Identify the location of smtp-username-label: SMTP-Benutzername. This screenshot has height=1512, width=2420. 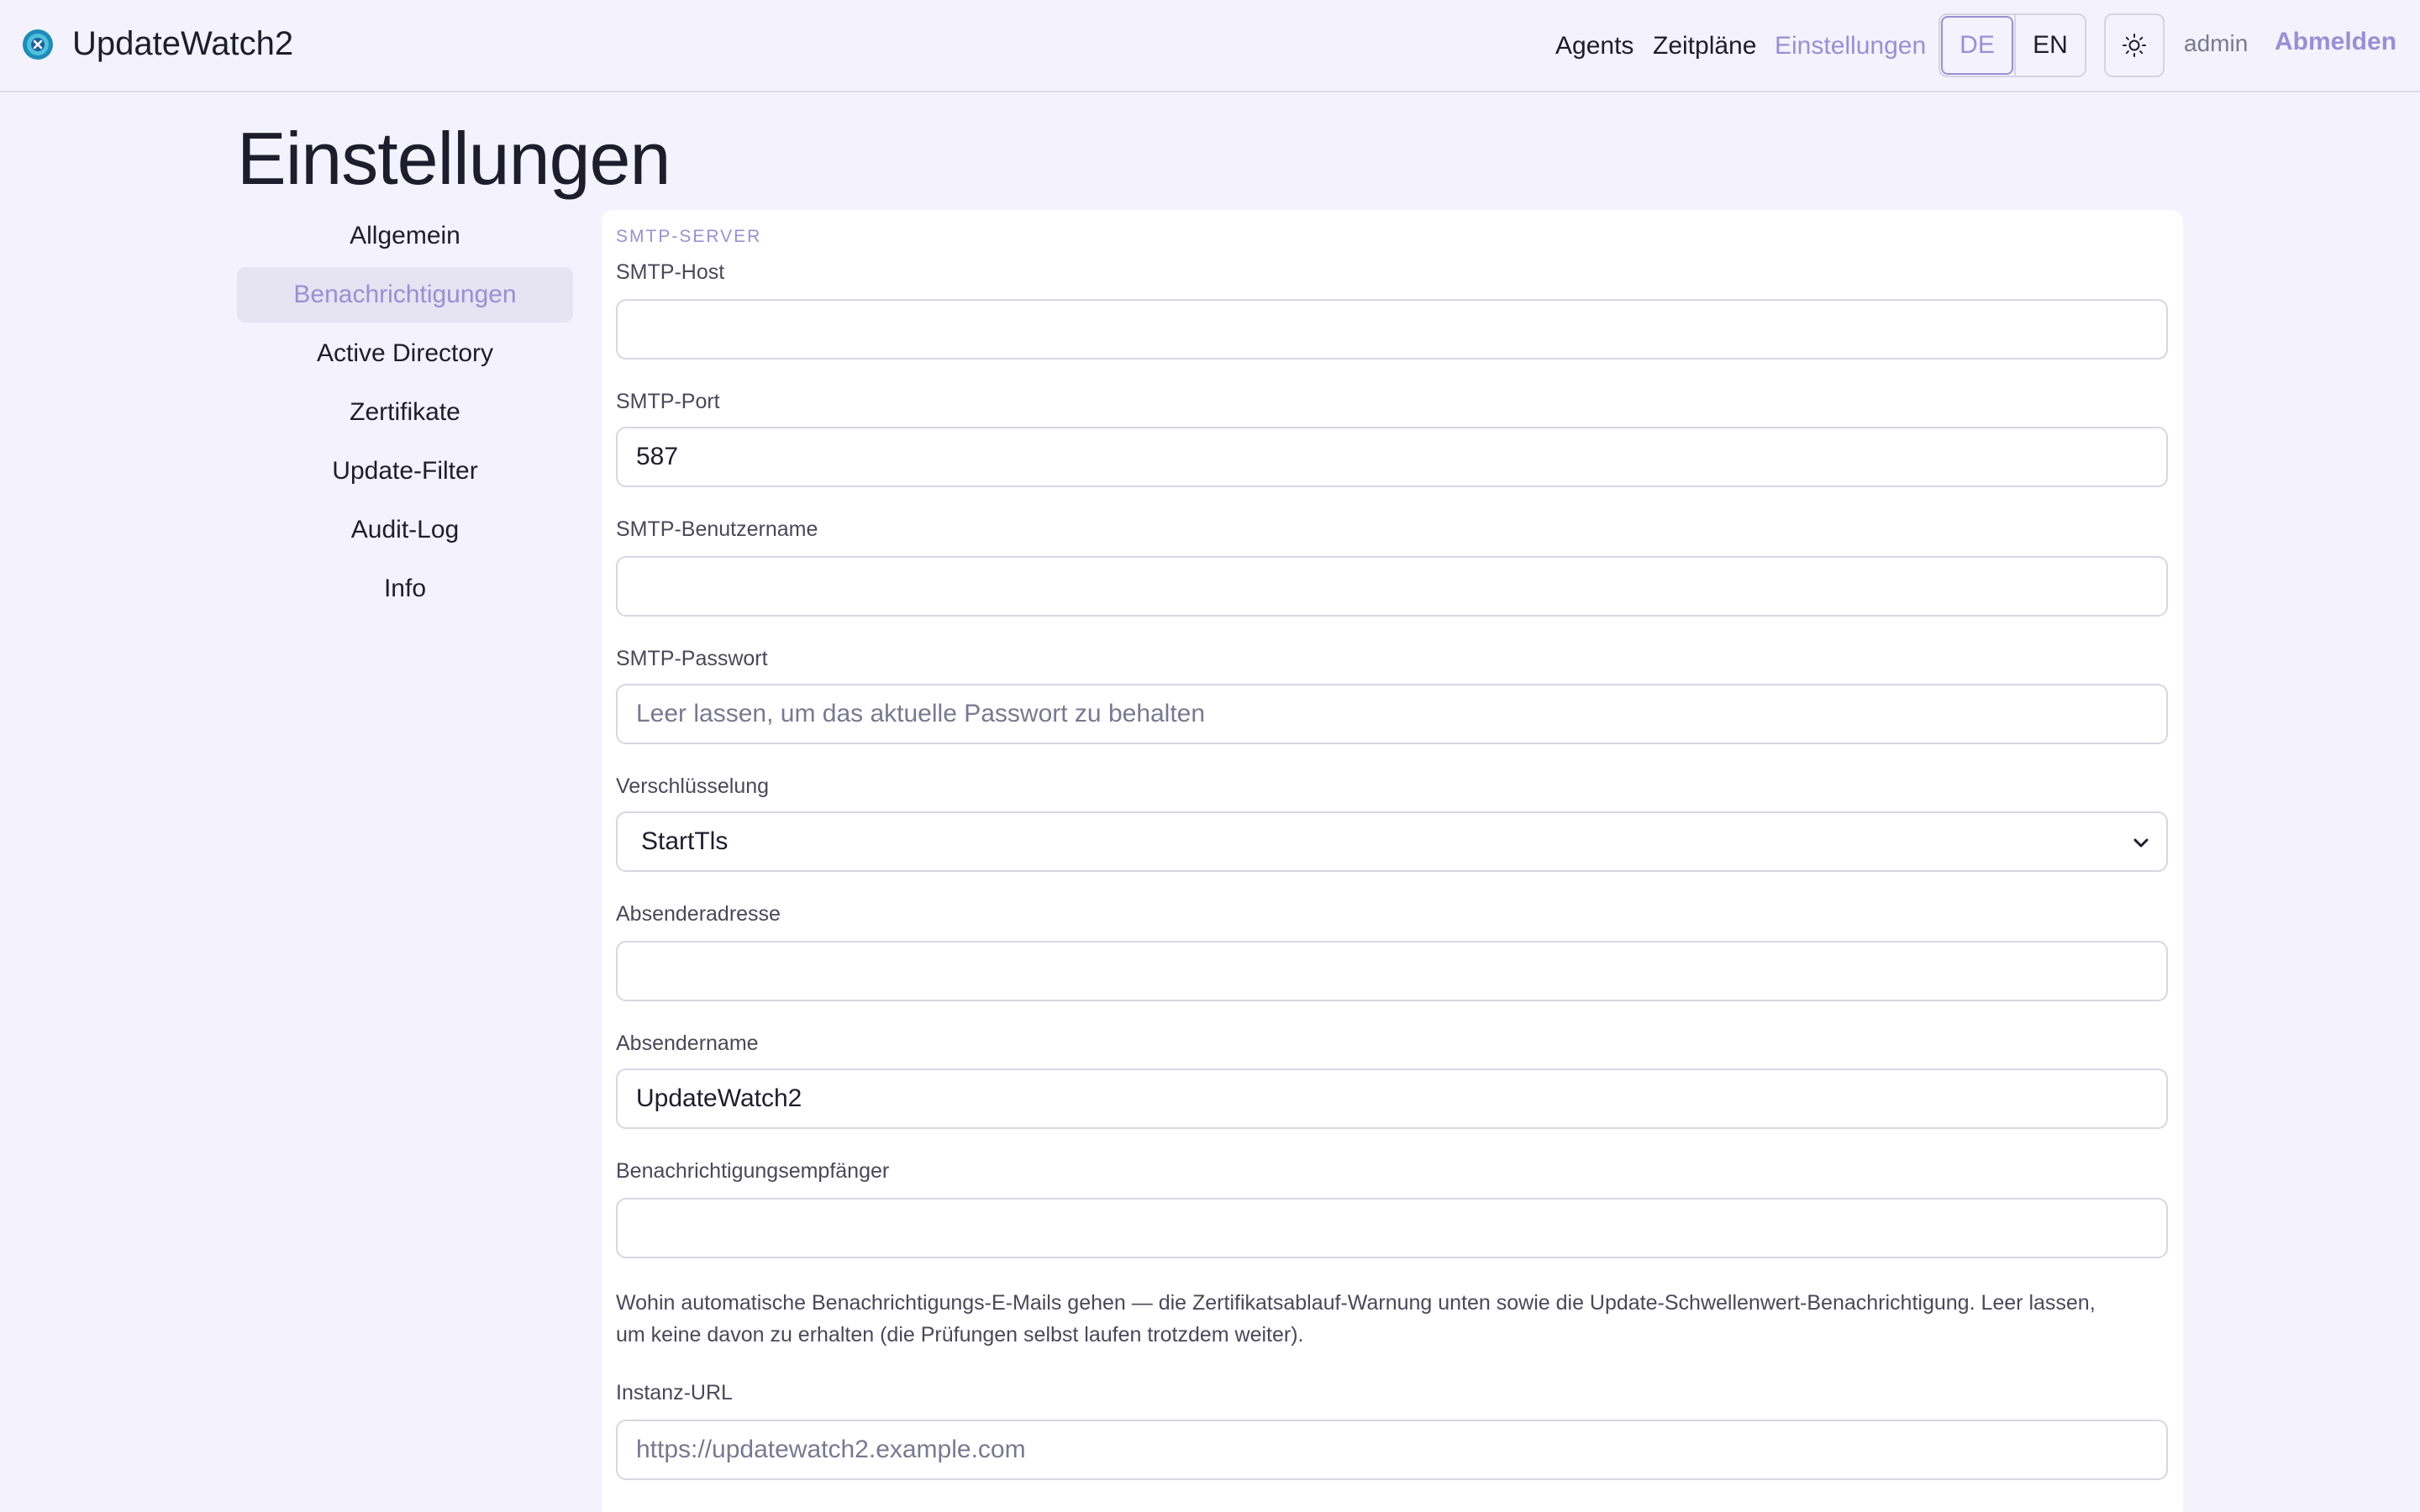
(717, 529).